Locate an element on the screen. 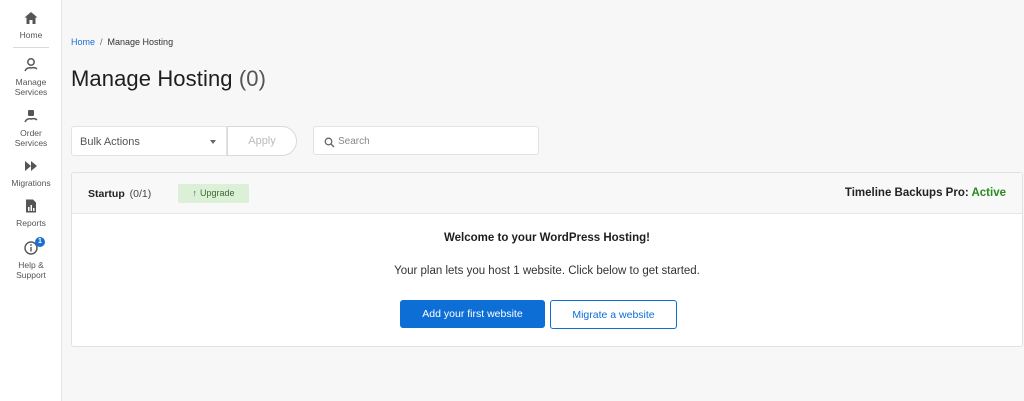  search-input is located at coordinates (435, 141).